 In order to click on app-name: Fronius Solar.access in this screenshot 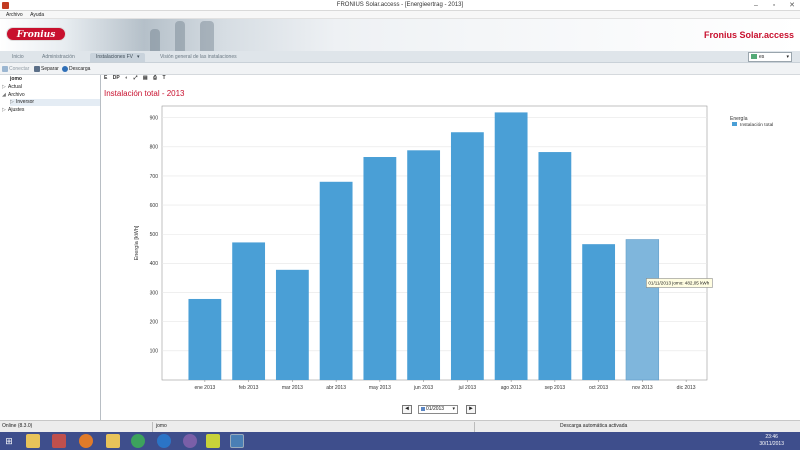, I will do `click(748, 35)`.